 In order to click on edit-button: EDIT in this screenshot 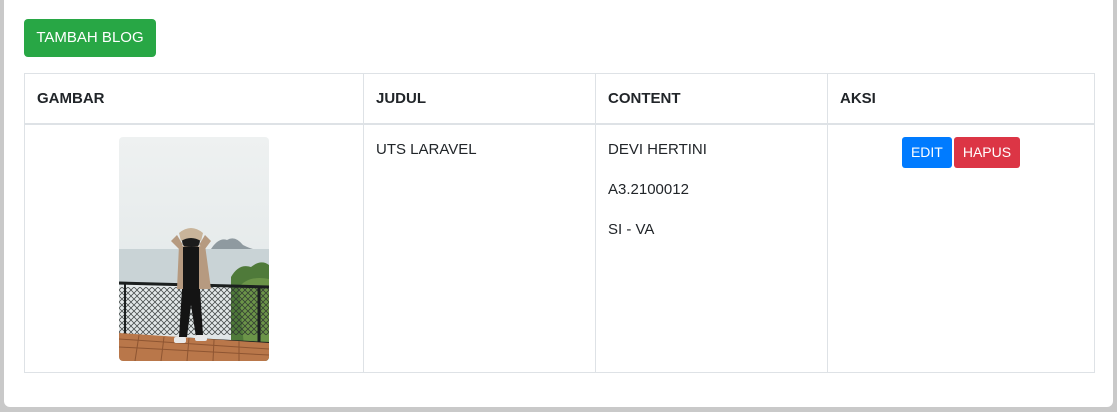, I will do `click(926, 152)`.